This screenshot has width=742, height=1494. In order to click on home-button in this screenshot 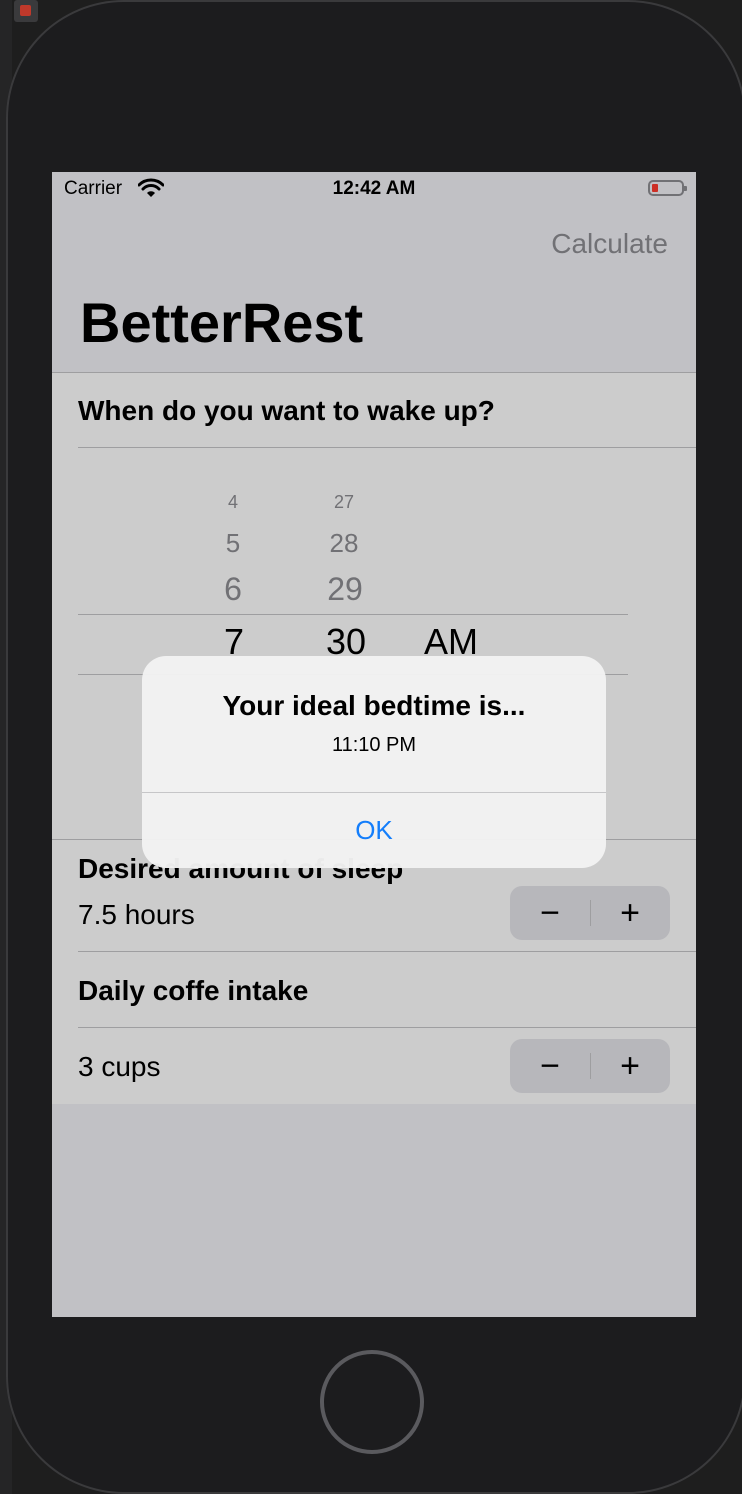, I will do `click(372, 1402)`.